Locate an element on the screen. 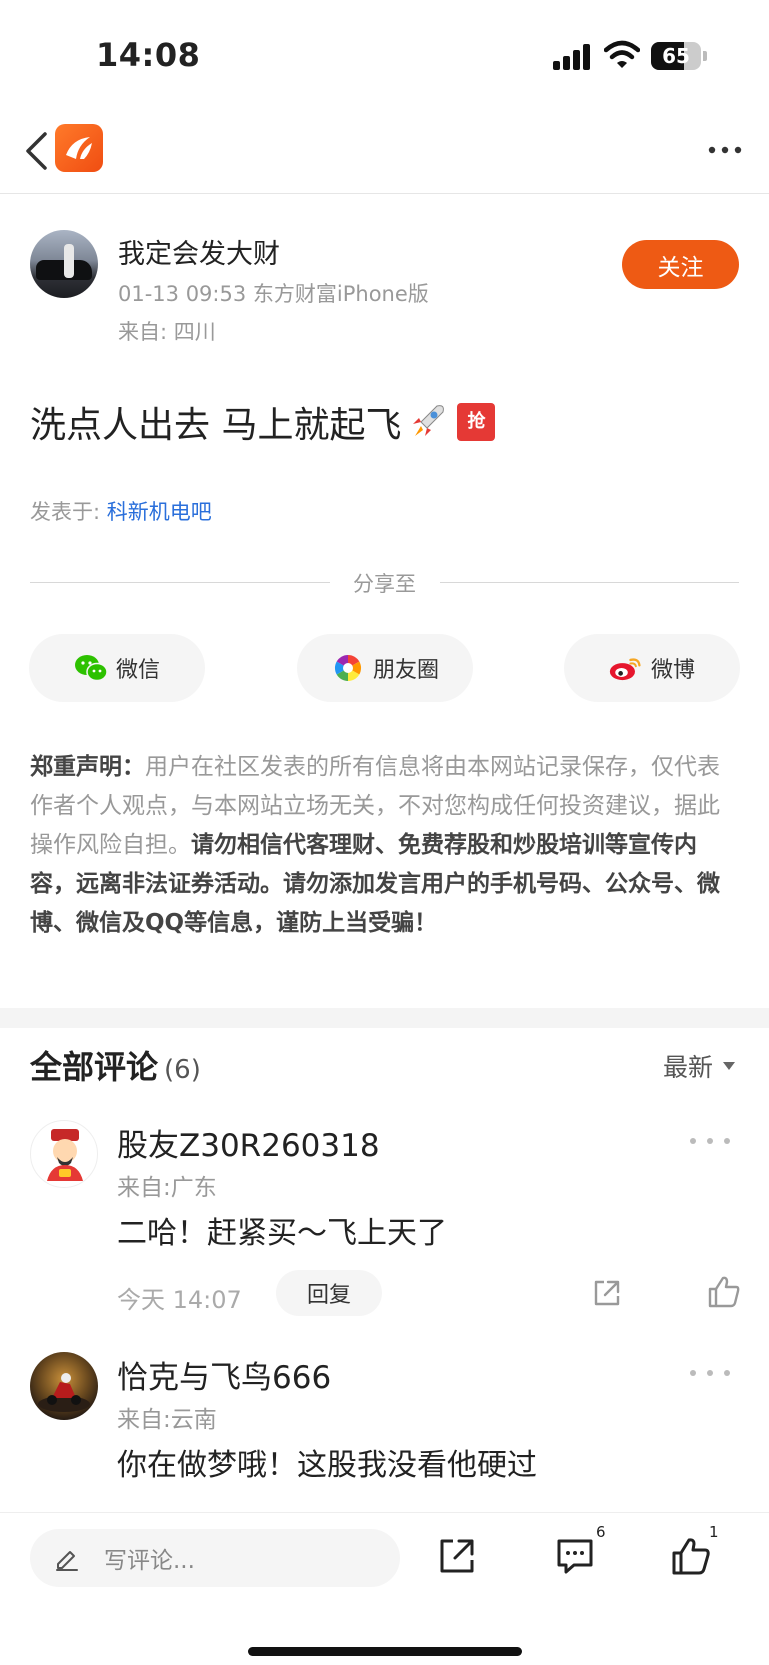 The height and width of the screenshot is (1665, 769). comment-username: 恰克与飞鸟666 is located at coordinates (224, 1374).